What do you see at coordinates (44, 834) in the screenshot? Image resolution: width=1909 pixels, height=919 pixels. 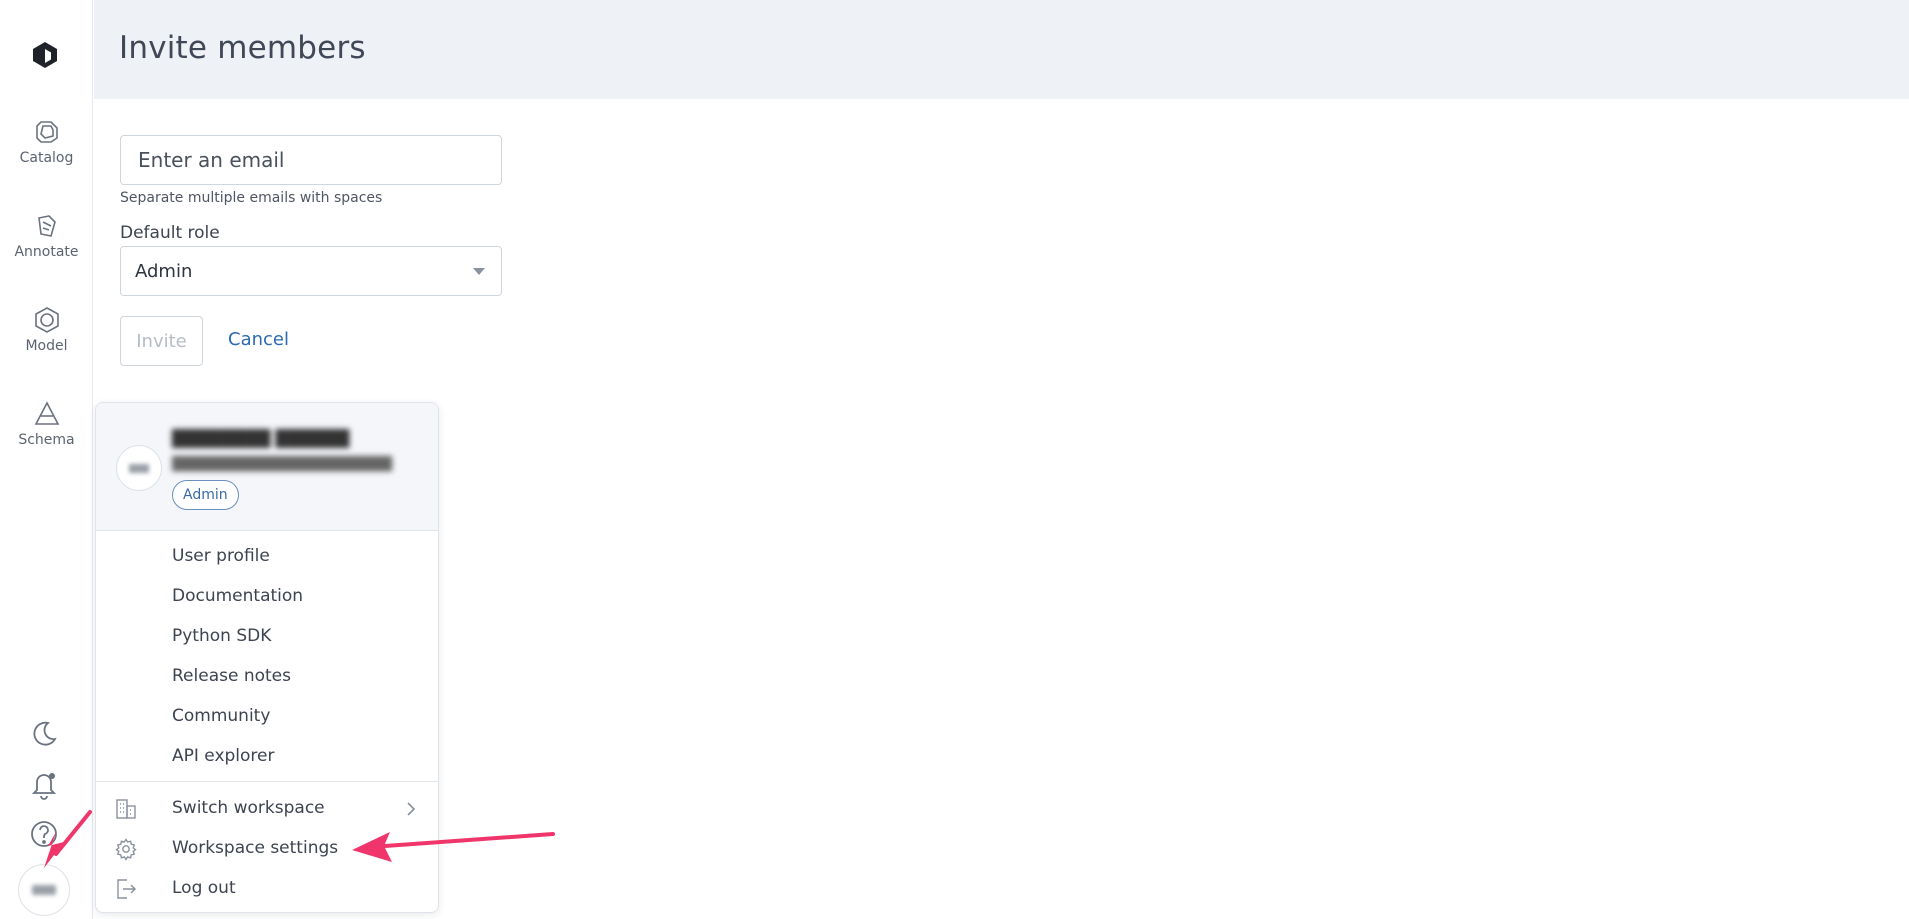 I see `help-question-icon` at bounding box center [44, 834].